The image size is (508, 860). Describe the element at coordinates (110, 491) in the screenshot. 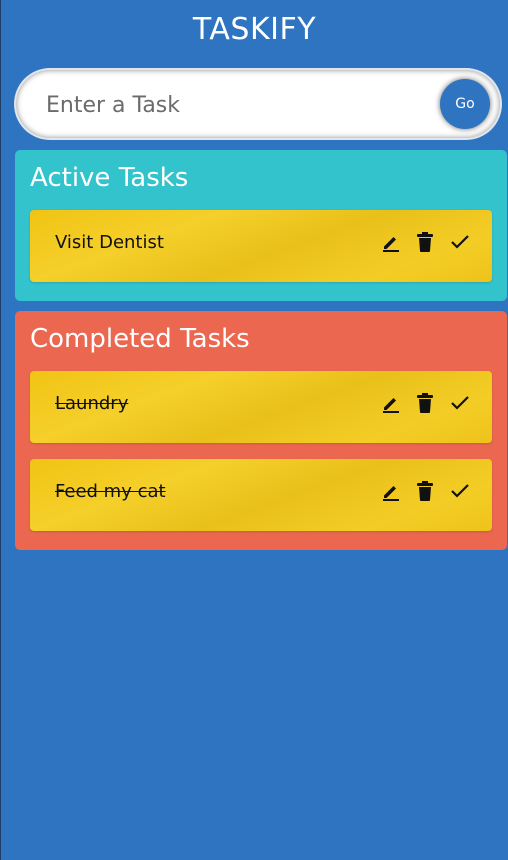

I see `task-text: Feed my cat` at that location.